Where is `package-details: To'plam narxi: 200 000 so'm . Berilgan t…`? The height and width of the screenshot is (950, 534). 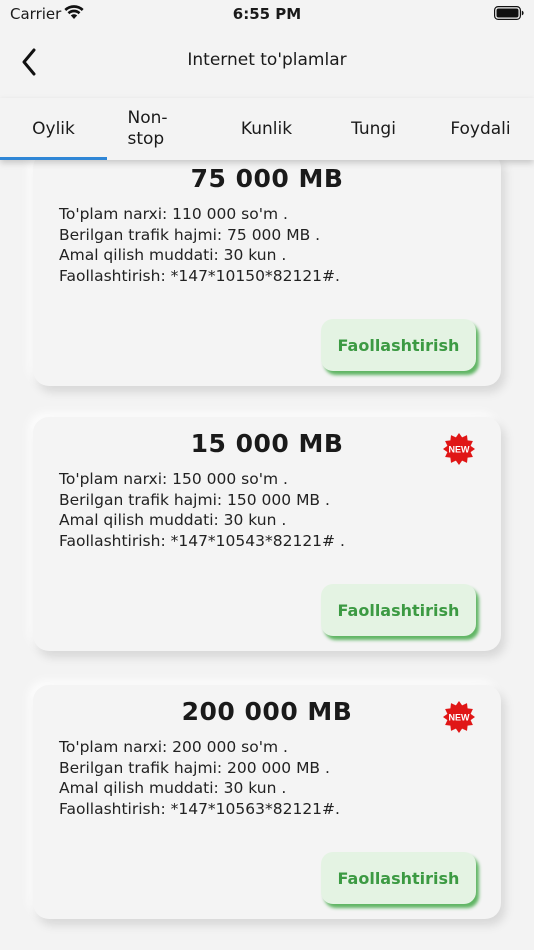 package-details: To'plam narxi: 200 000 so'm . Berilgan t… is located at coordinates (199, 778).